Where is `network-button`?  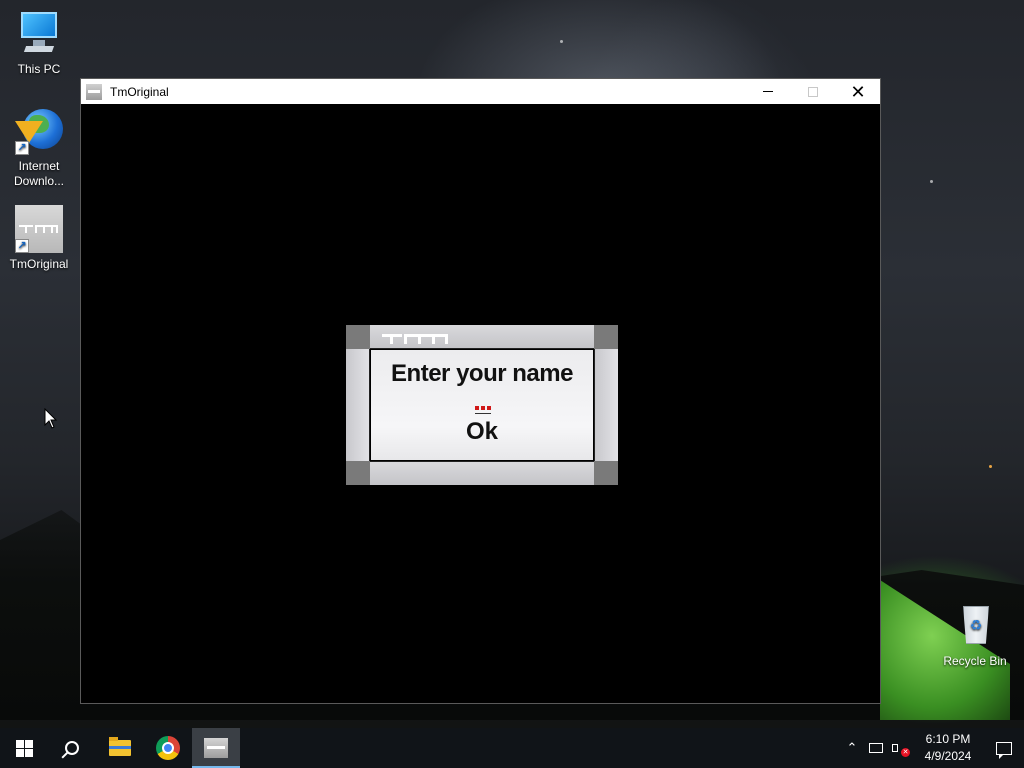 network-button is located at coordinates (876, 748).